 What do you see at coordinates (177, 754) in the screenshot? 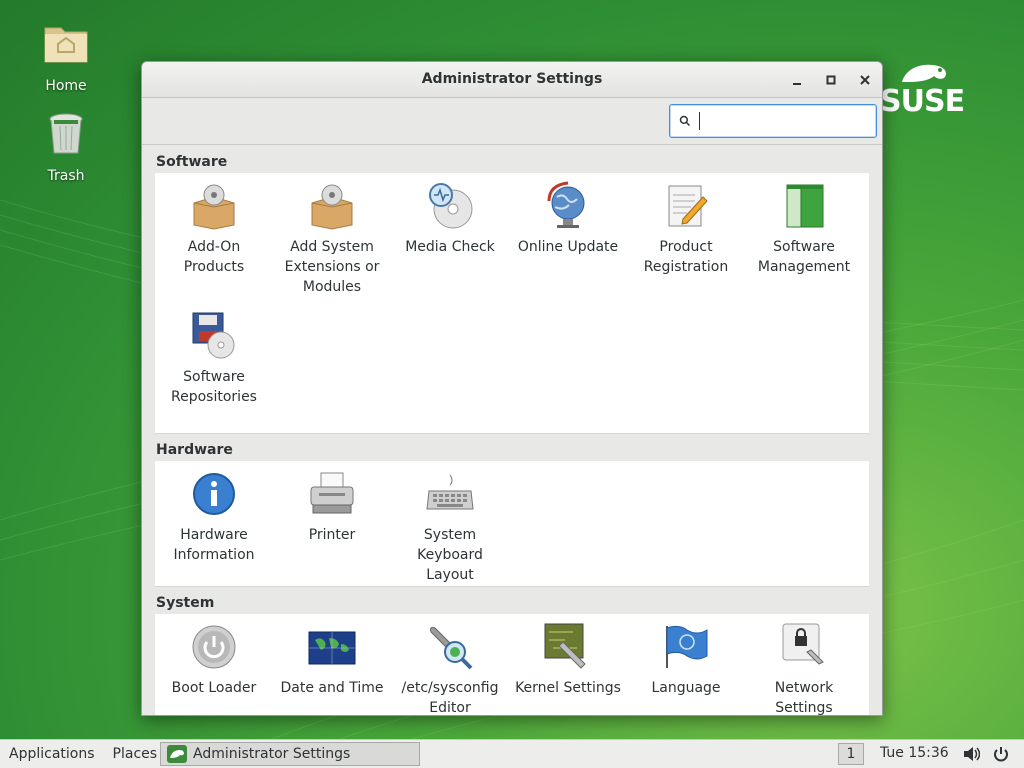
I see `yast-chameleon-icon` at bounding box center [177, 754].